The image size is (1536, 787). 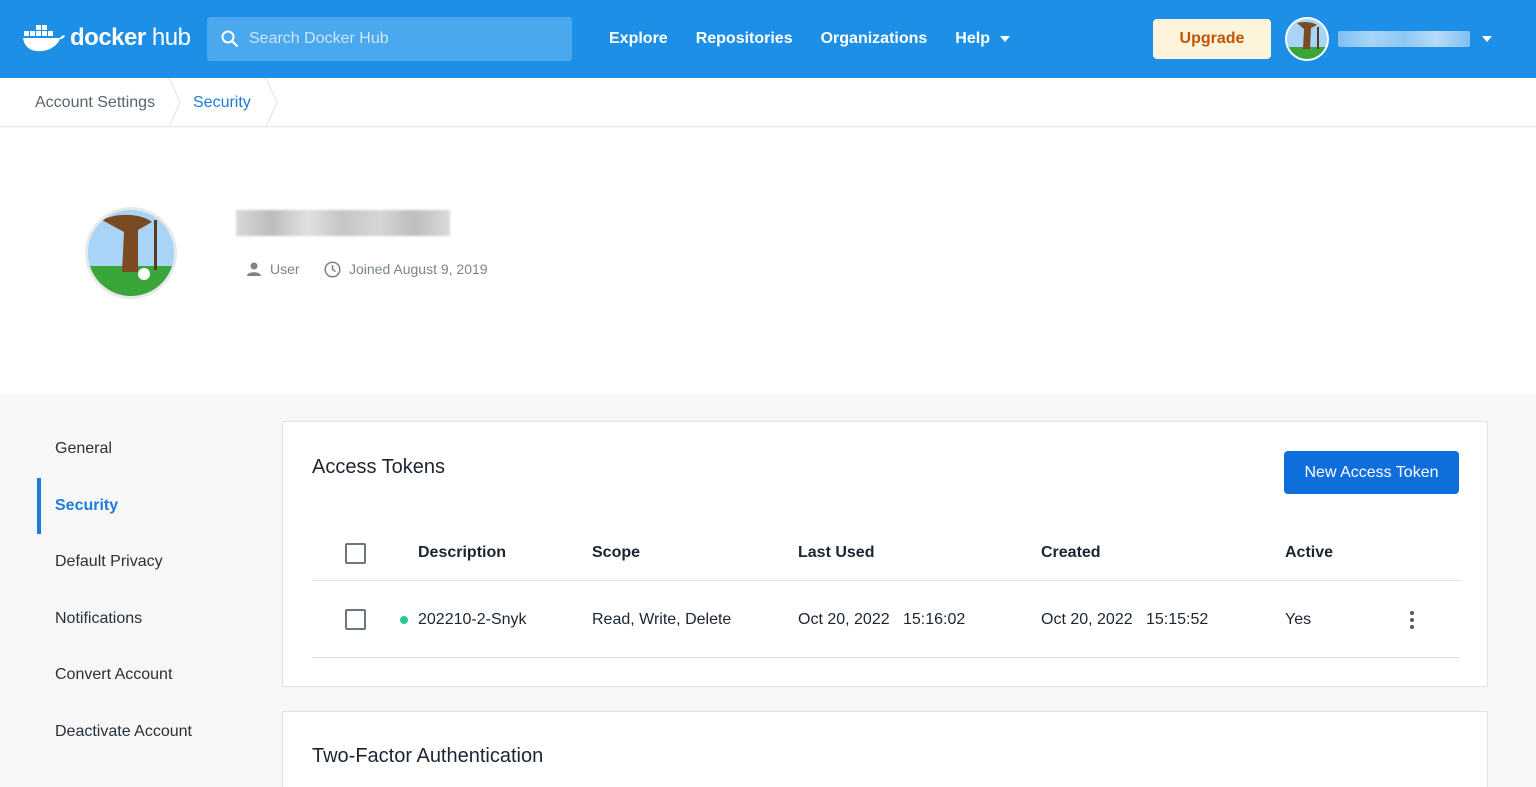 I want to click on search-input, so click(x=399, y=39).